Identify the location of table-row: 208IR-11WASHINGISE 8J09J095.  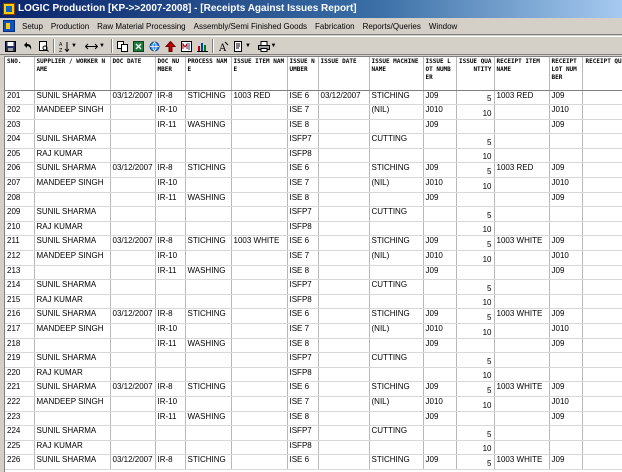
(313, 200).